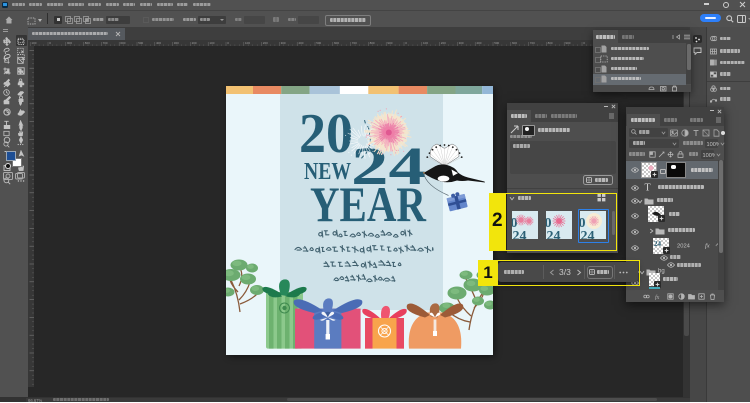 The width and height of the screenshot is (750, 403). I want to click on svg-text: T, so click(648, 188).